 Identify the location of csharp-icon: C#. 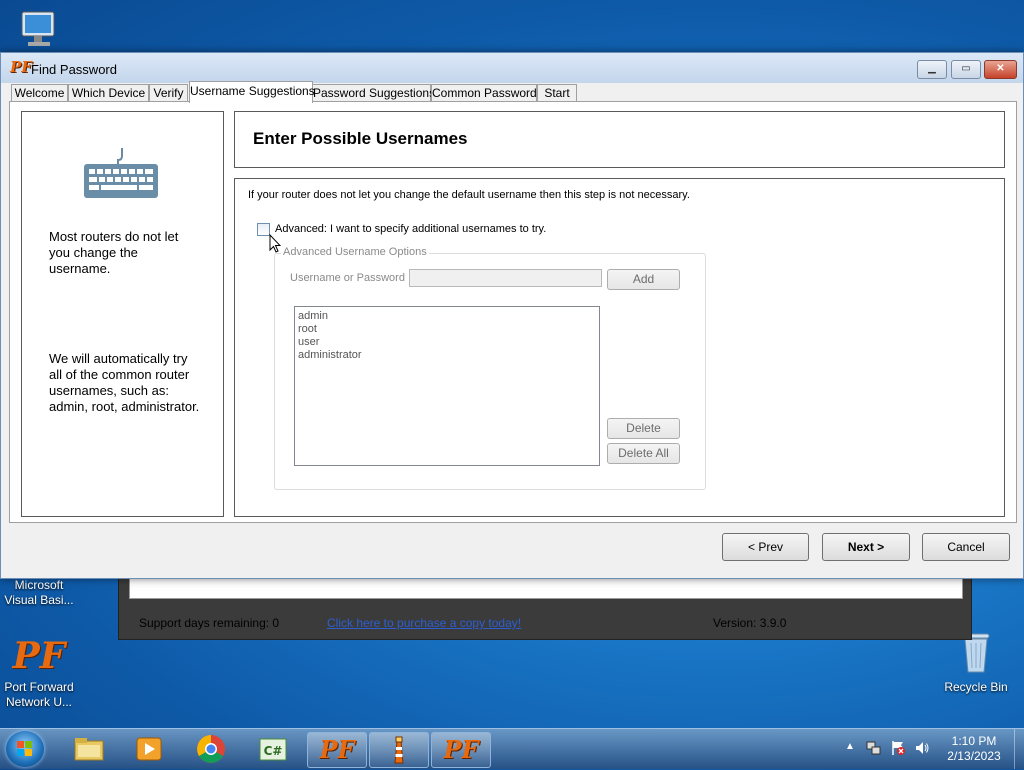
(273, 749).